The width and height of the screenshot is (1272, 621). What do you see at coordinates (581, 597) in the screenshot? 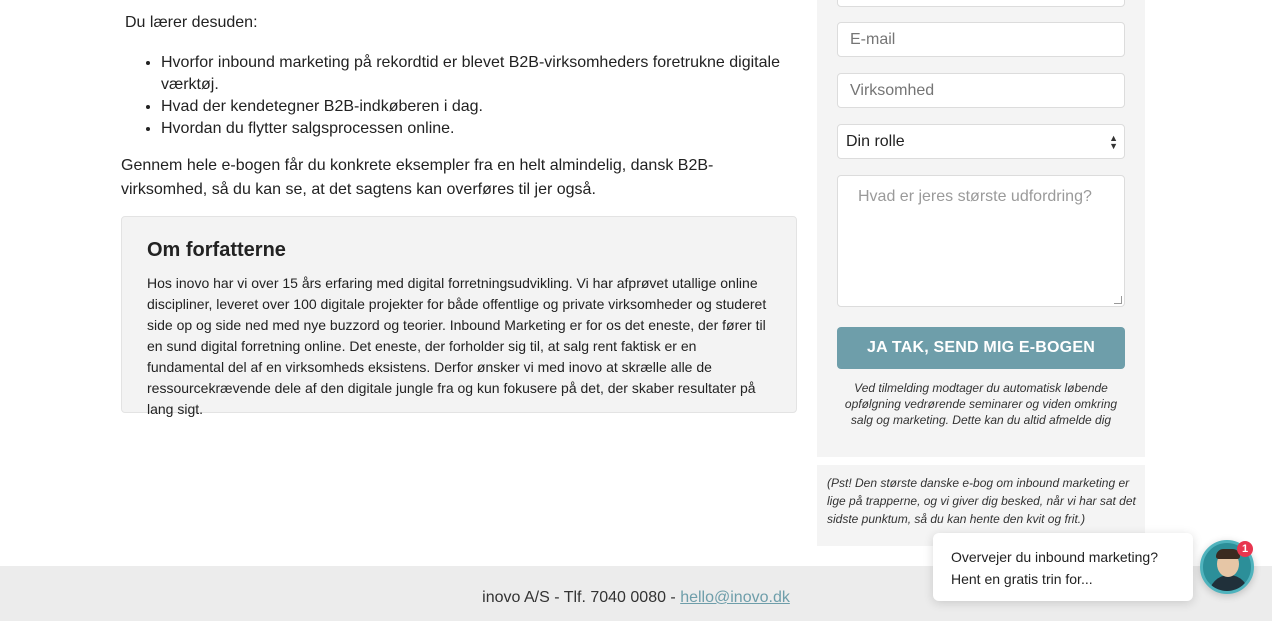
I see `footer-company-phone: inovo A/S - Tlf. 7040 0080 -` at bounding box center [581, 597].